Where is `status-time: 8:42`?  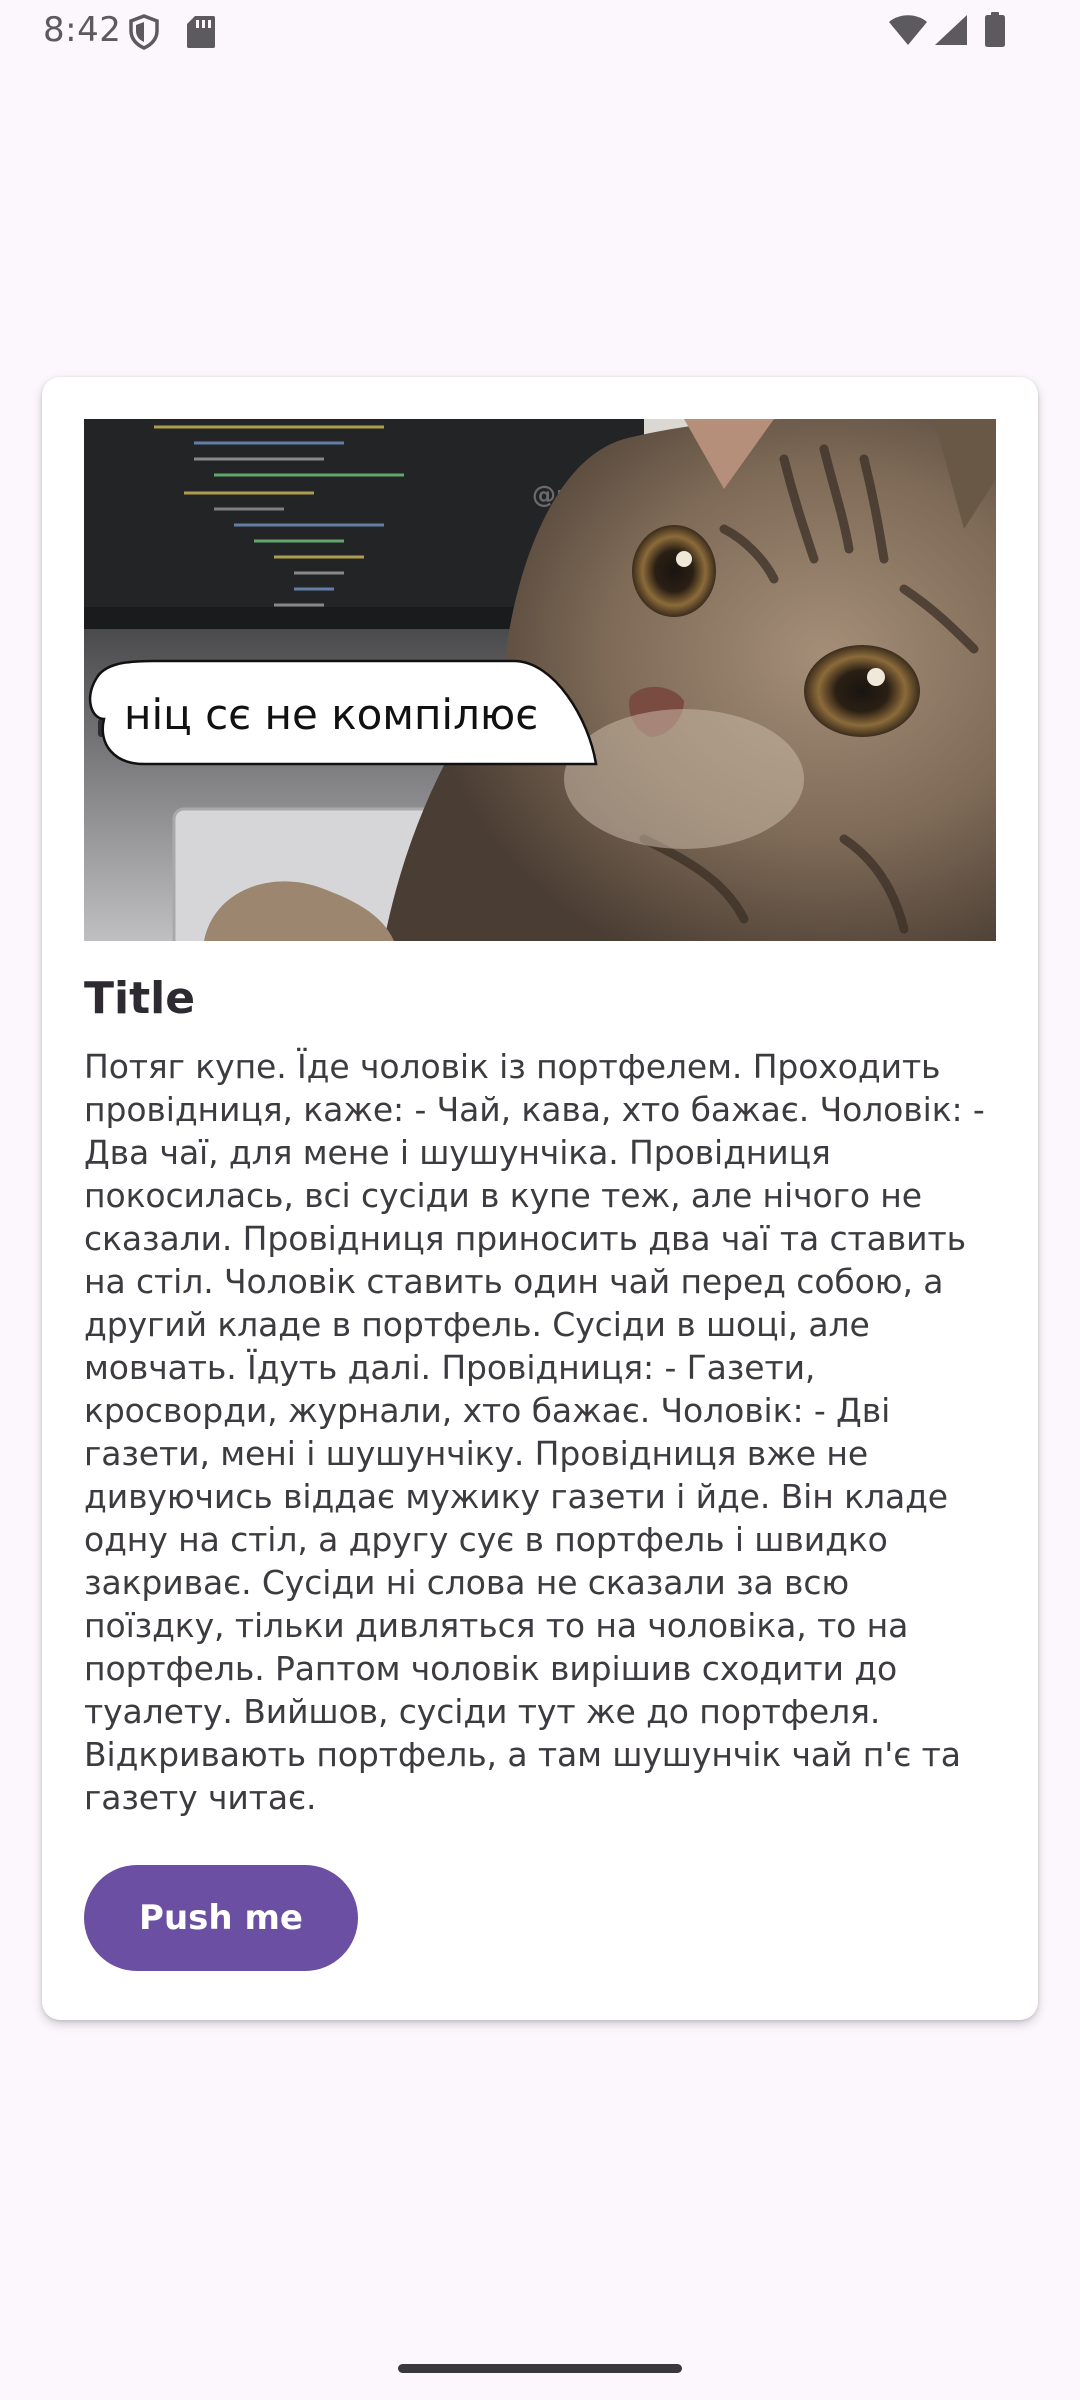 status-time: 8:42 is located at coordinates (82, 30).